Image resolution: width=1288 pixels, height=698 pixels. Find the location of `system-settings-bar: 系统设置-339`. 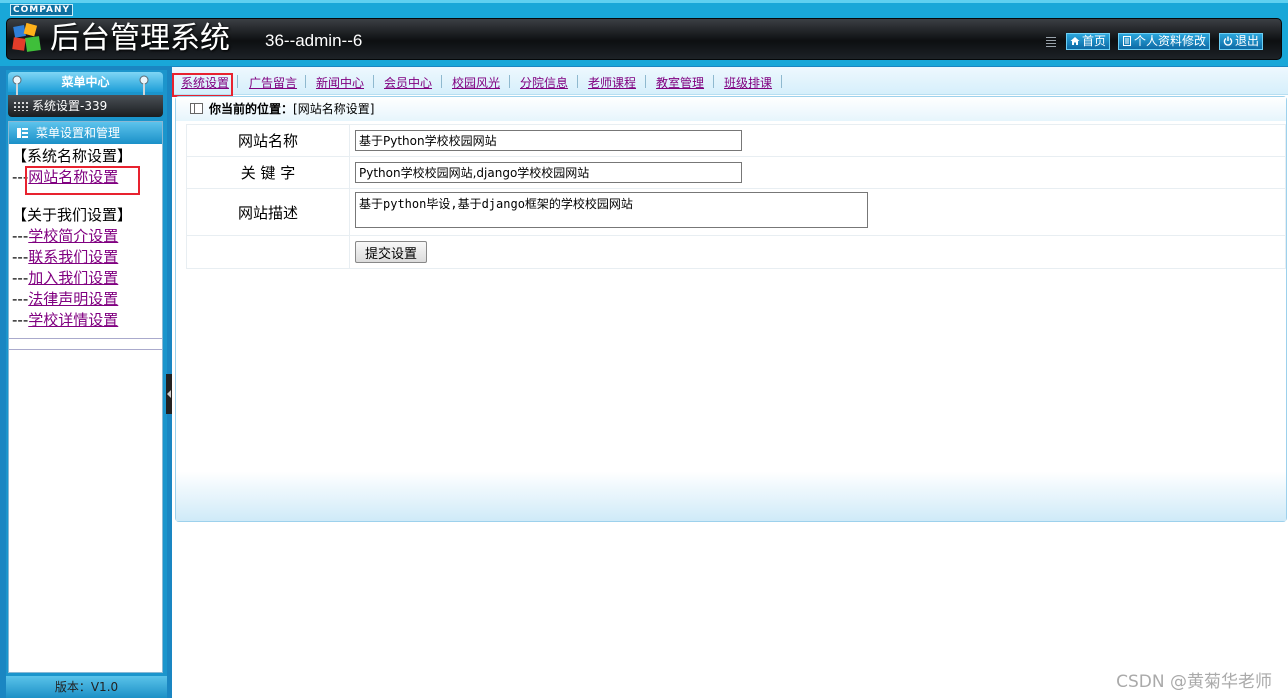

system-settings-bar: 系统设置-339 is located at coordinates (85, 106).